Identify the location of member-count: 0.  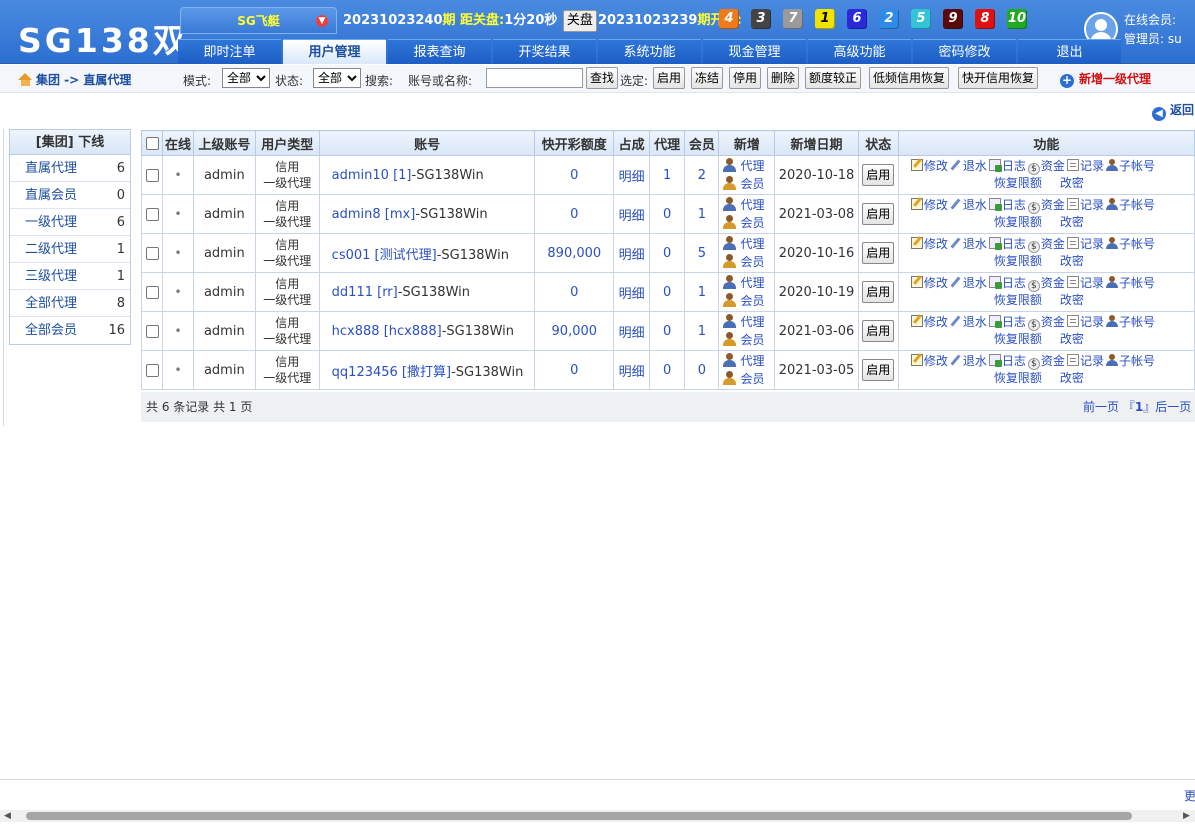
(702, 370).